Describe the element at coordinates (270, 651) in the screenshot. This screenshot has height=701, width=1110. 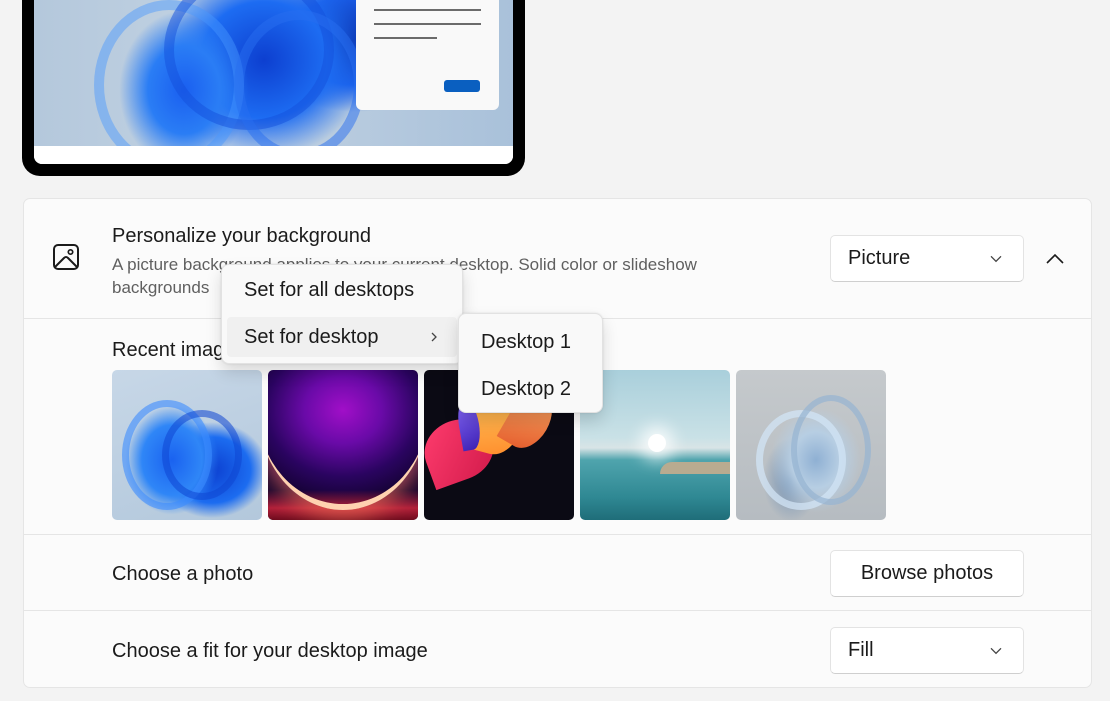
I see `choose-fit-label: Choose a fit for your desktop image` at that location.